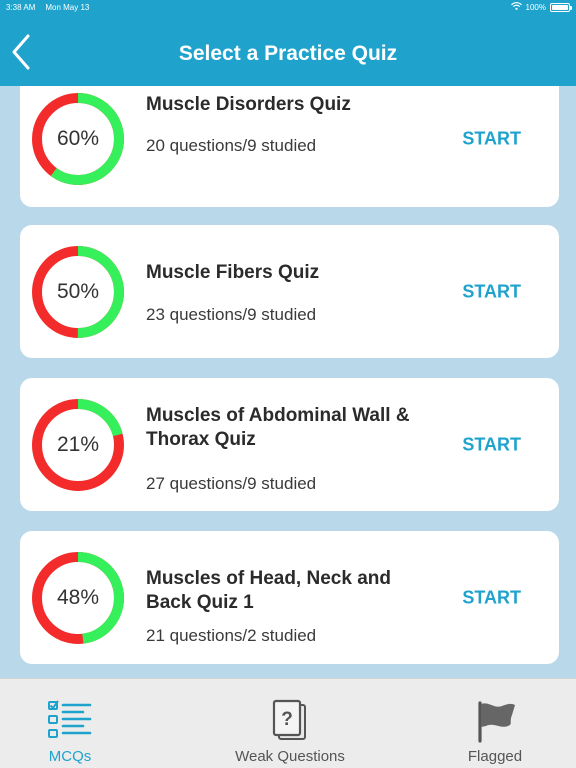 The height and width of the screenshot is (768, 576). I want to click on status-time: 3:38 AM, so click(21, 7).